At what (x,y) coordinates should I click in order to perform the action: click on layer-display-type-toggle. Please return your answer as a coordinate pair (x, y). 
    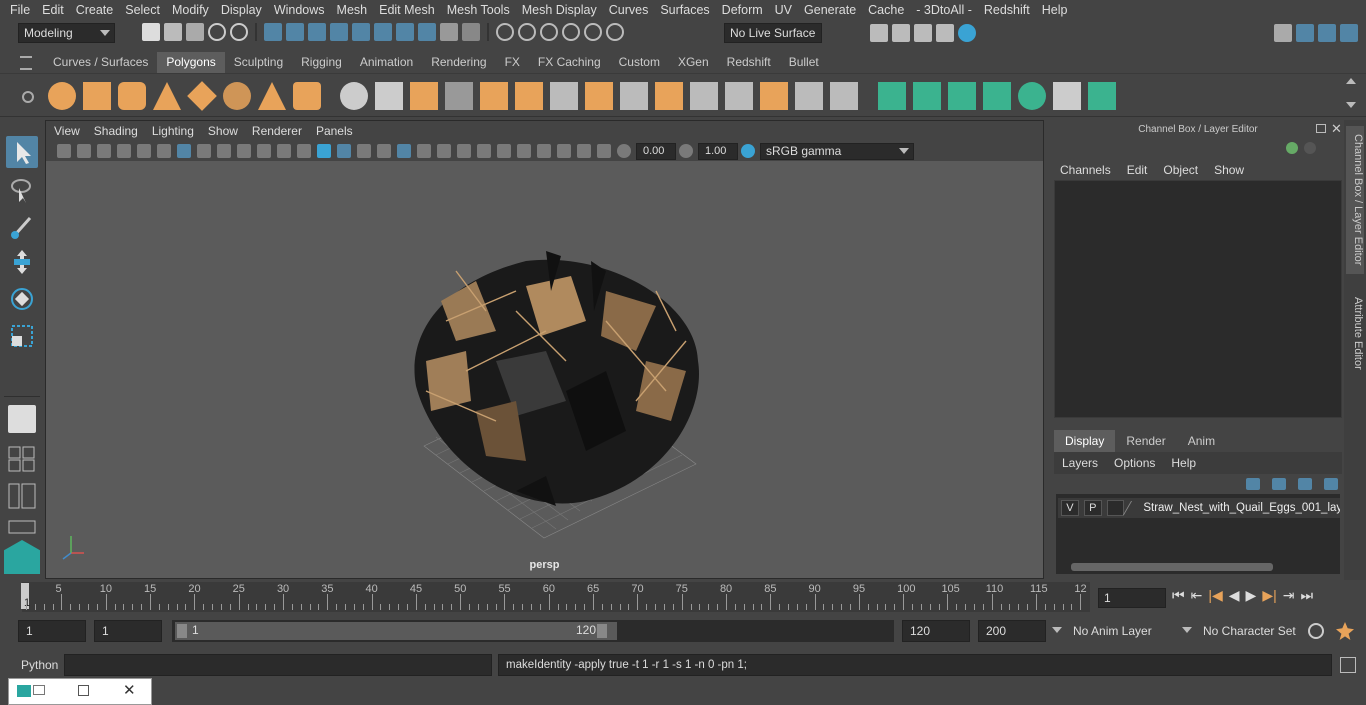
    Looking at the image, I should click on (1115, 508).